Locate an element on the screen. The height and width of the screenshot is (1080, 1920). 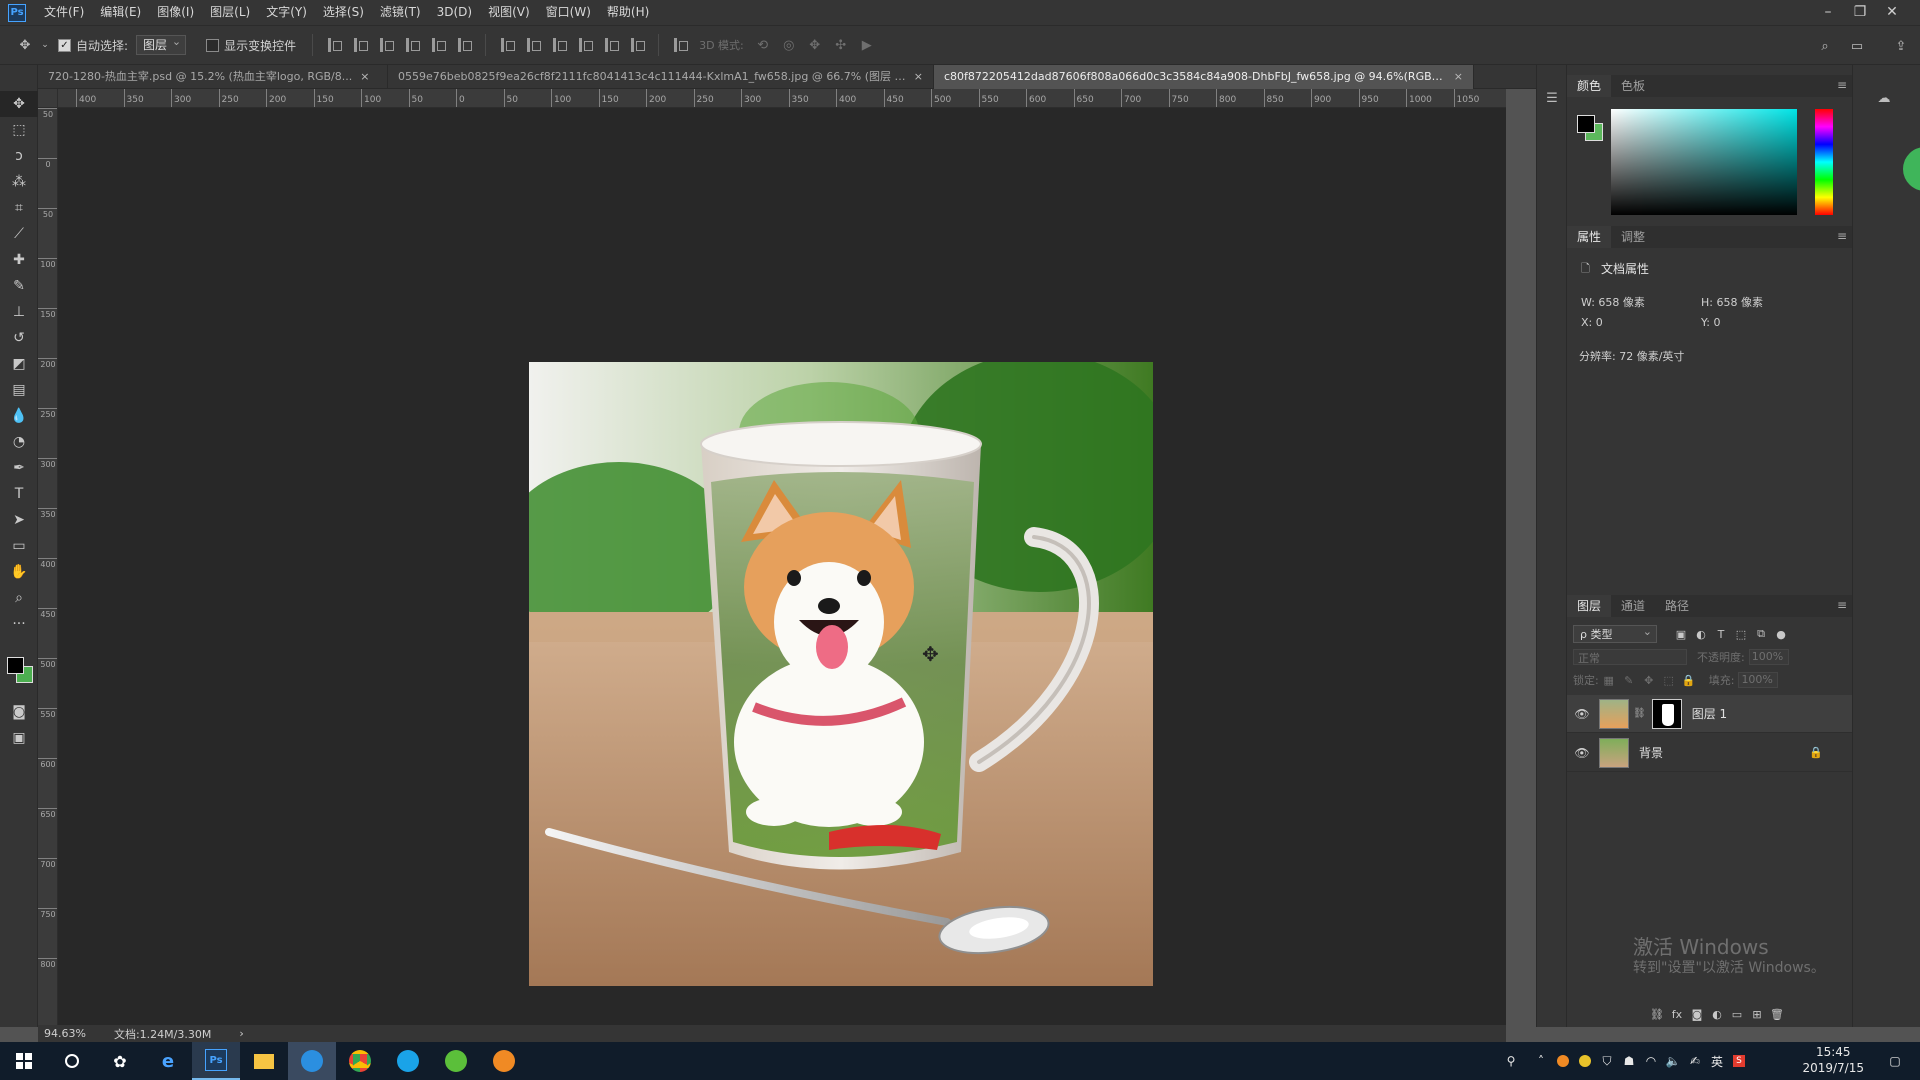
distribute-right-icon is located at coordinates (637, 45).